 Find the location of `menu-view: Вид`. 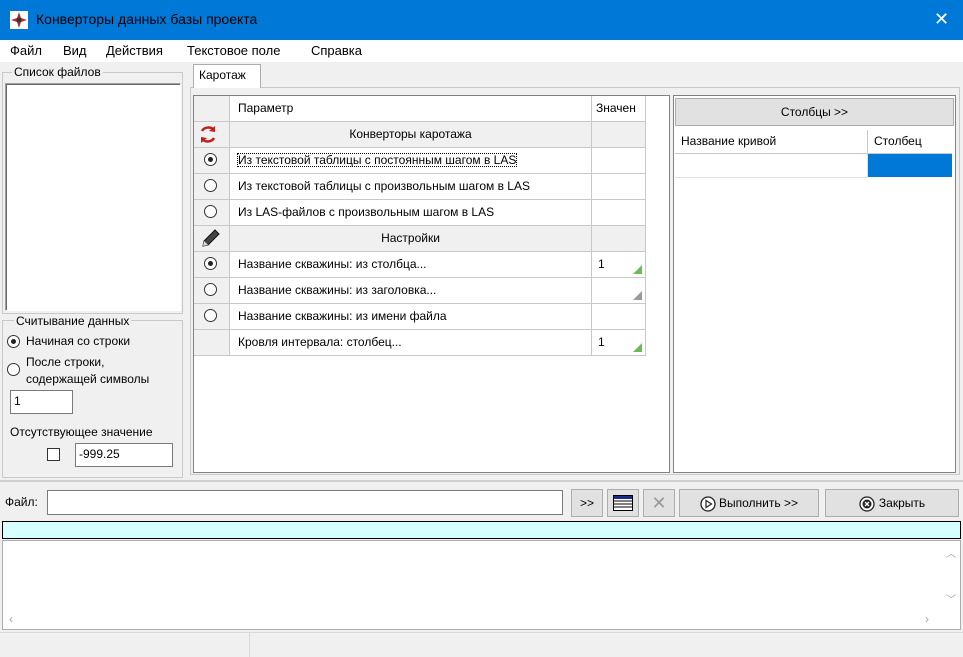

menu-view: Вид is located at coordinates (75, 50).